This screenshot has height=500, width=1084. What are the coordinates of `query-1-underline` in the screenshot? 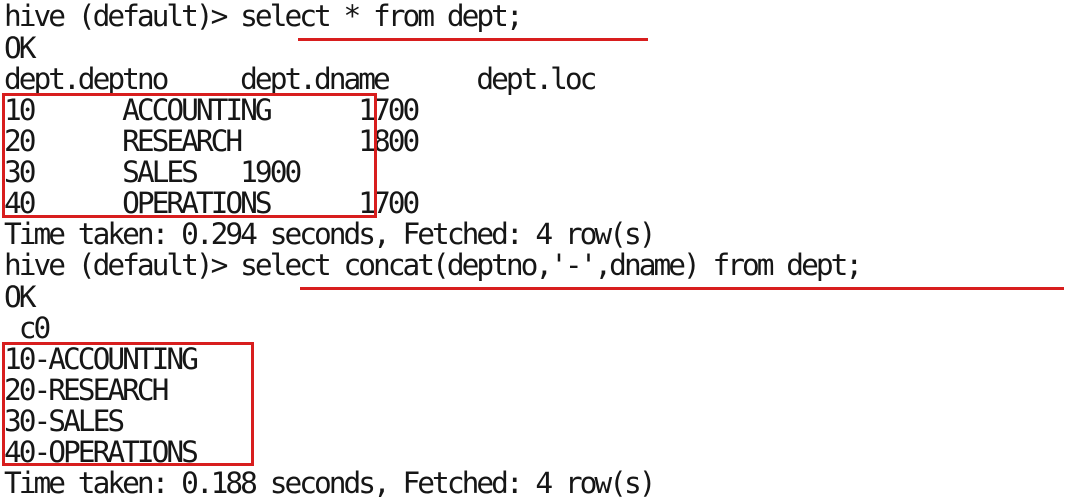 It's located at (473, 39).